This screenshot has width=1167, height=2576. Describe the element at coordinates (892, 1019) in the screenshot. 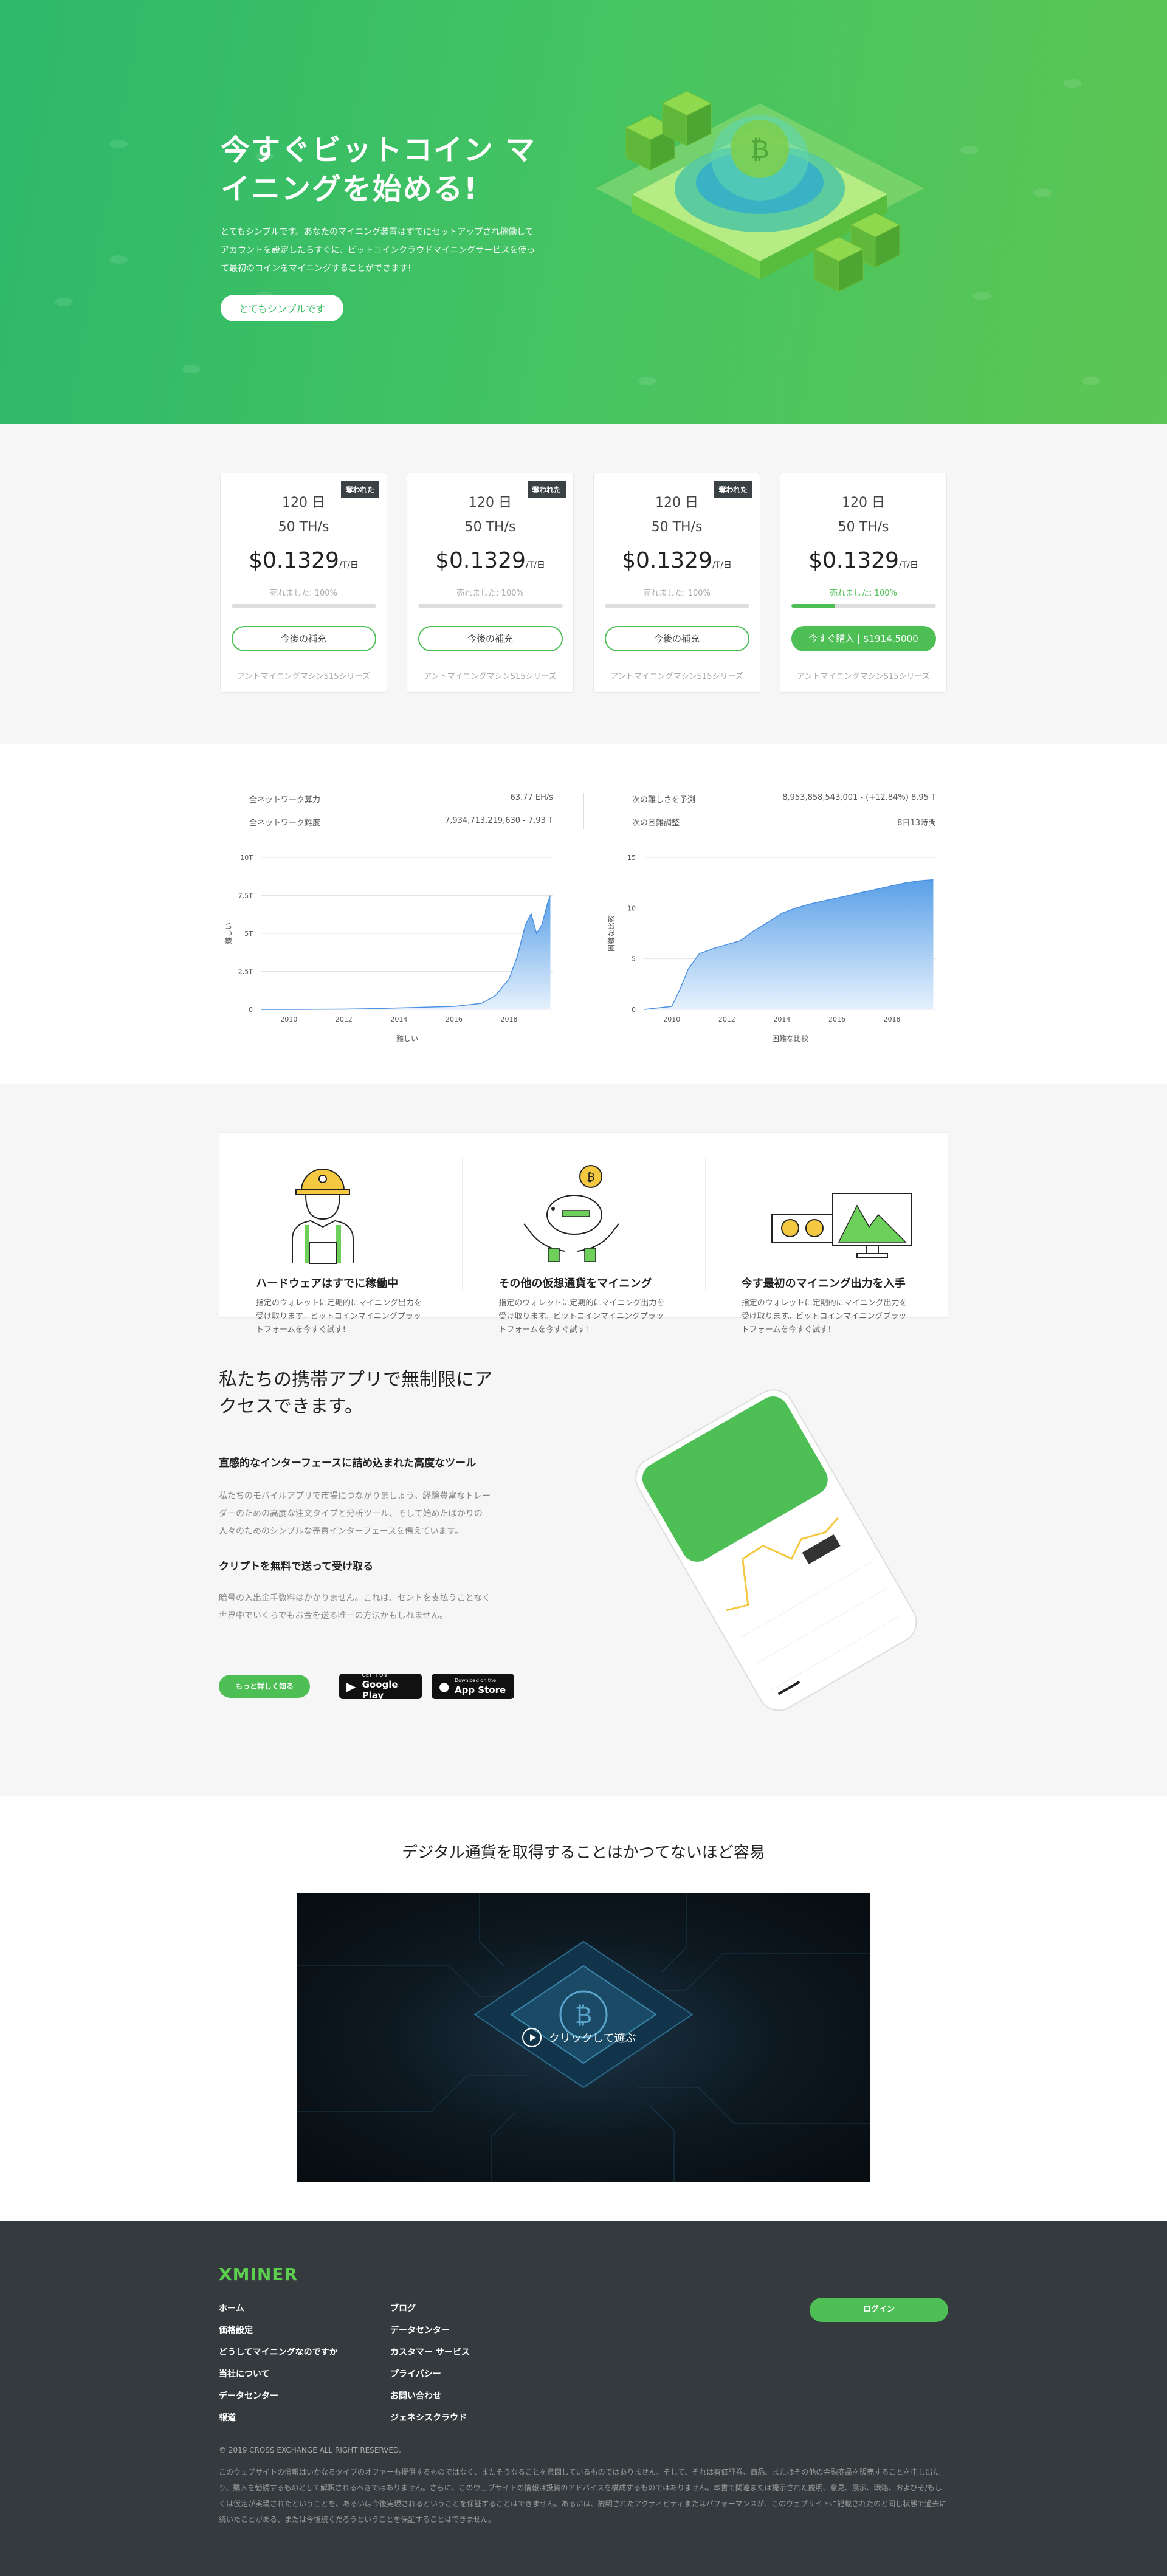

I see `x-tick-label: 2018` at that location.